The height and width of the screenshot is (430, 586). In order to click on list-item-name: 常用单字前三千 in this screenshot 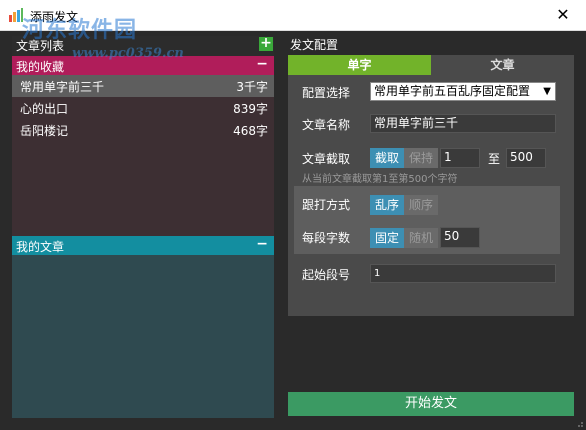, I will do `click(62, 87)`.